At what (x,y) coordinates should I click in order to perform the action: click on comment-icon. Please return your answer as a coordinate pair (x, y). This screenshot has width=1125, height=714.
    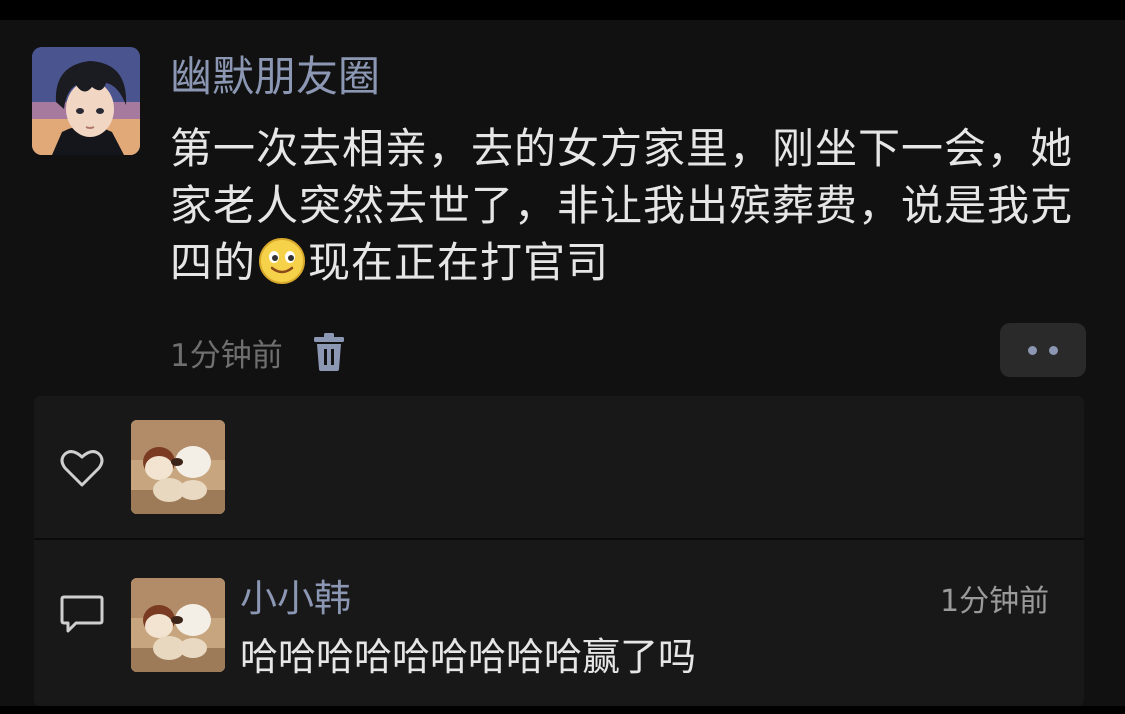
    Looking at the image, I should click on (82, 614).